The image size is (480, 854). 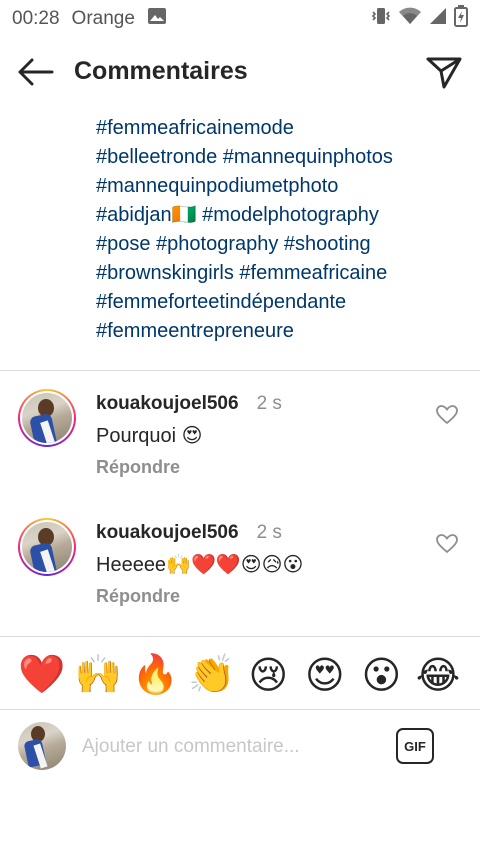 What do you see at coordinates (240, 444) in the screenshot?
I see `comment-item: kouakoujoel506 2 s Pourquoi 😍 Répondre` at bounding box center [240, 444].